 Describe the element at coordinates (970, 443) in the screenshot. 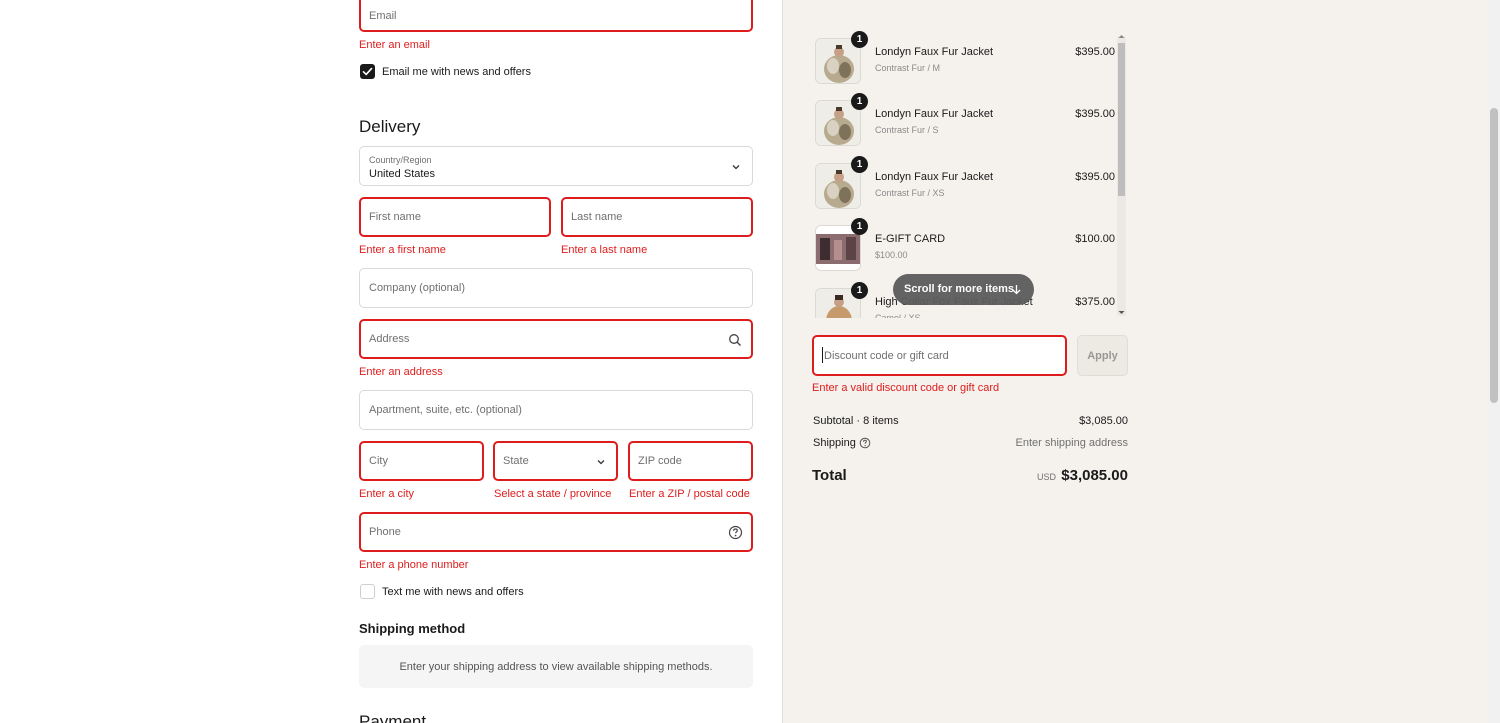

I see `shipping-row: Shipping Enter shipping address` at that location.